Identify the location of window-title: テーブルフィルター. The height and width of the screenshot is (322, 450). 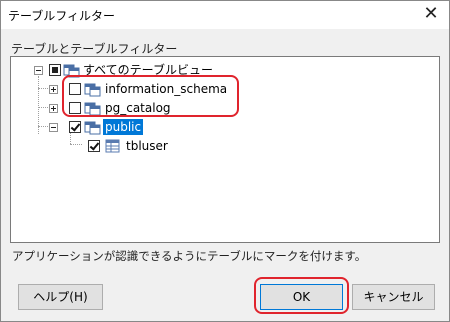
(62, 16).